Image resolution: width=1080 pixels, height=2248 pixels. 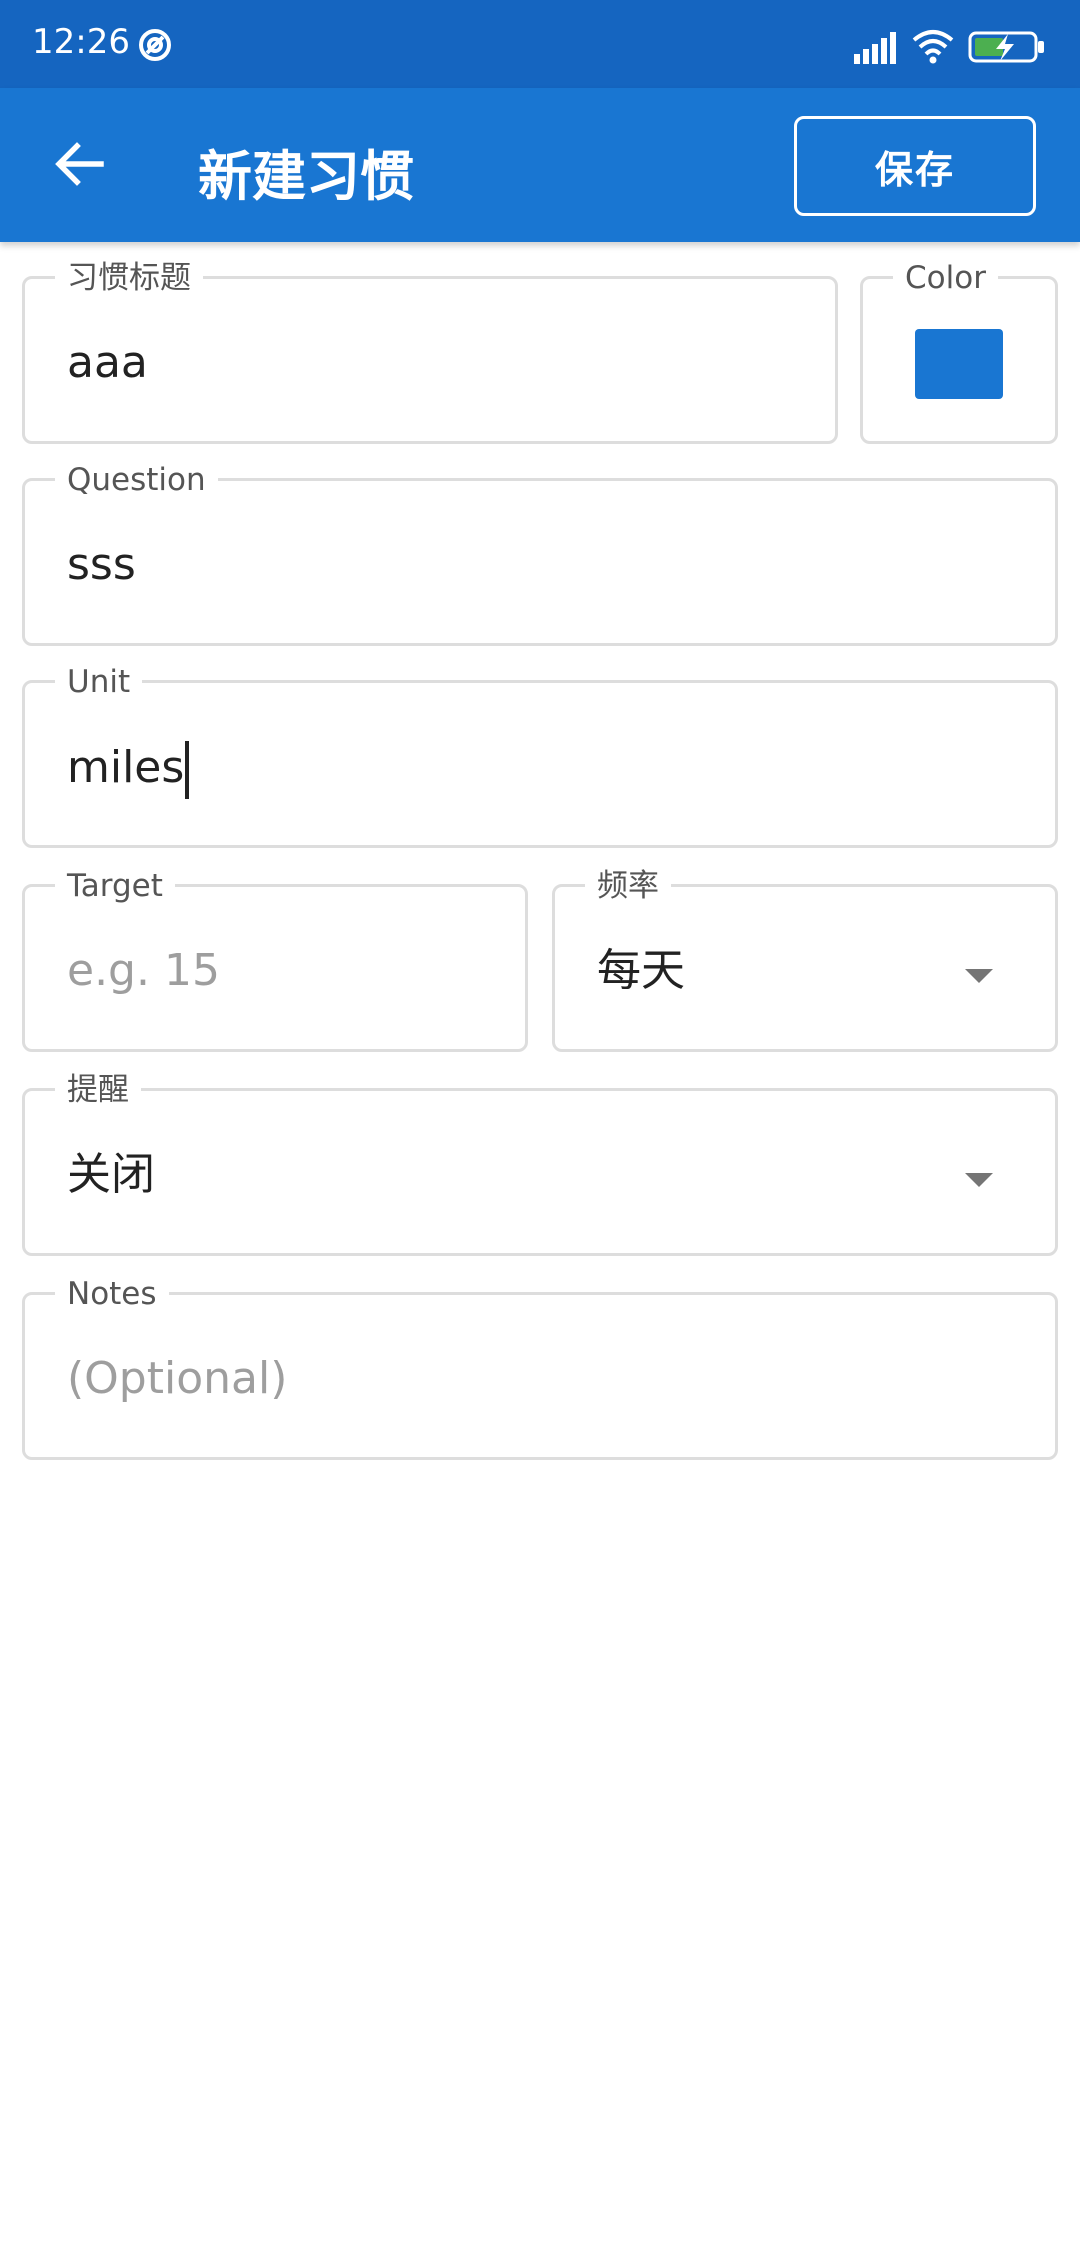 What do you see at coordinates (628, 886) in the screenshot?
I see `frequency-label: 频率` at bounding box center [628, 886].